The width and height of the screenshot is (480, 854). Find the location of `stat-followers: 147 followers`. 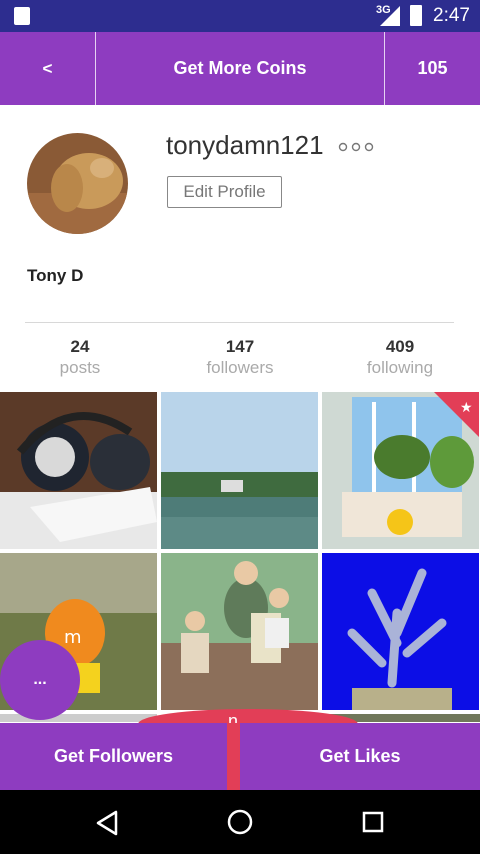

stat-followers: 147 followers is located at coordinates (240, 357).